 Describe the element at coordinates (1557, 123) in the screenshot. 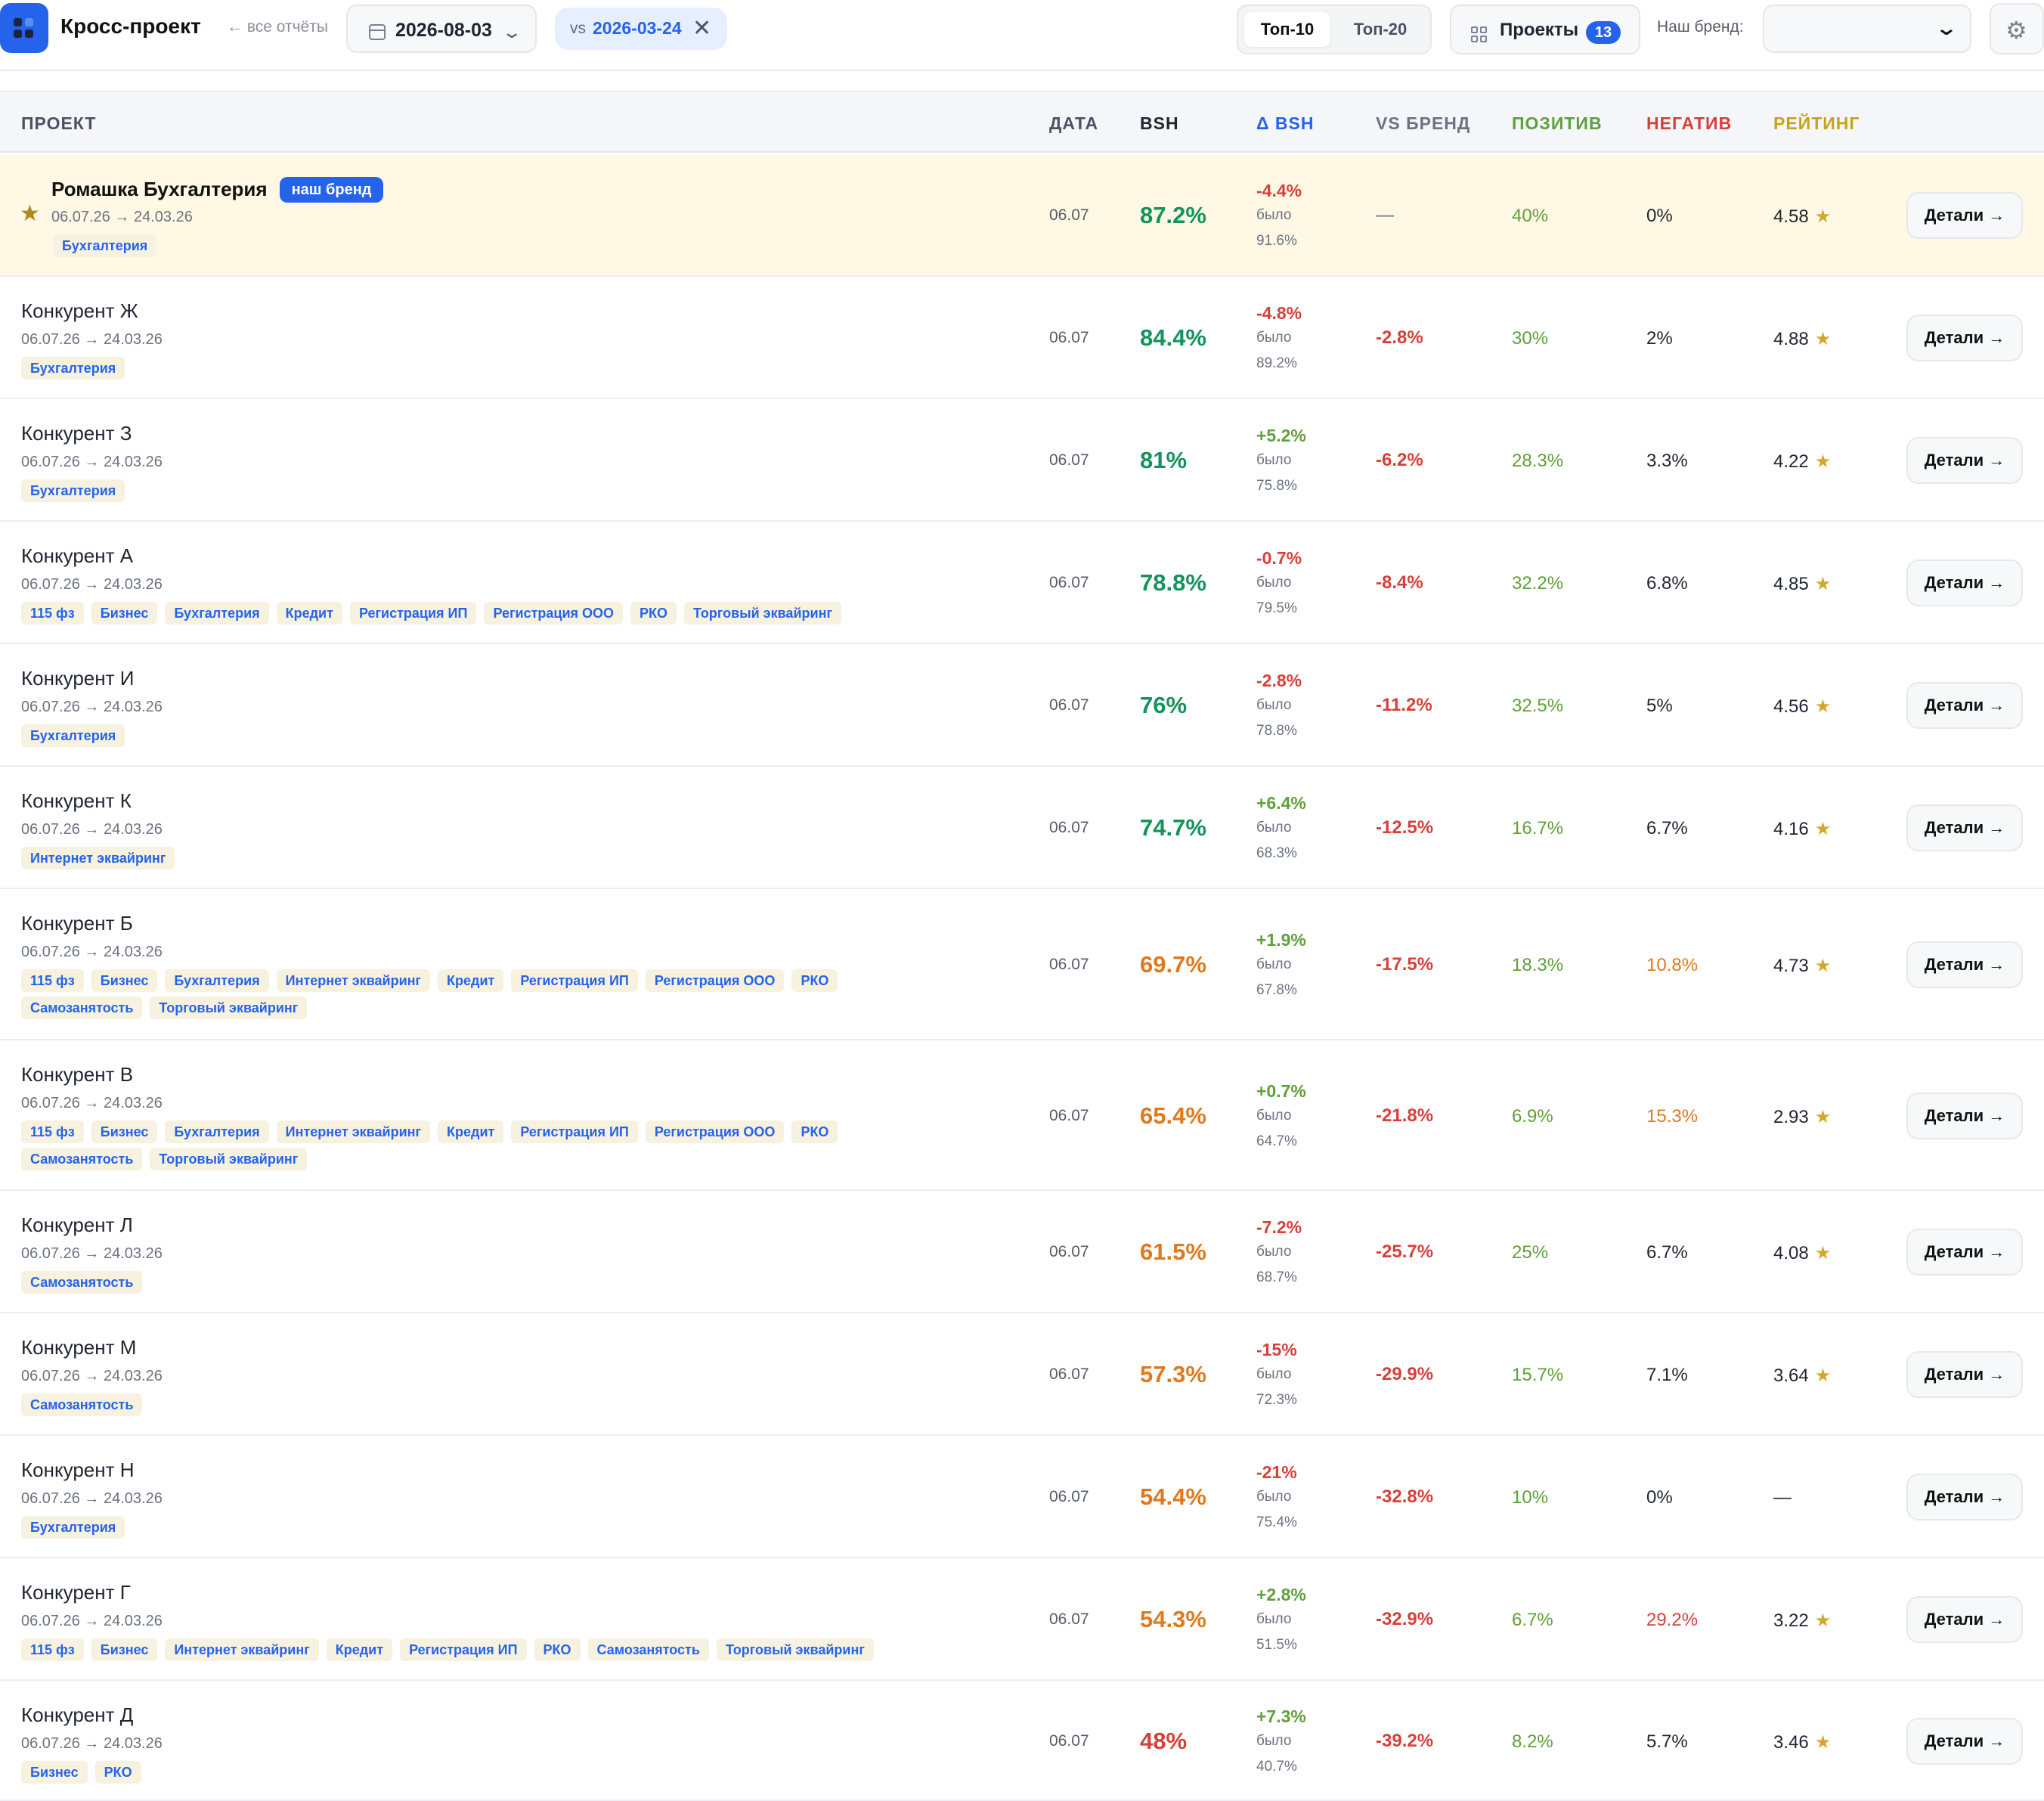

I see `col-positive: ПОЗИТИВ` at that location.